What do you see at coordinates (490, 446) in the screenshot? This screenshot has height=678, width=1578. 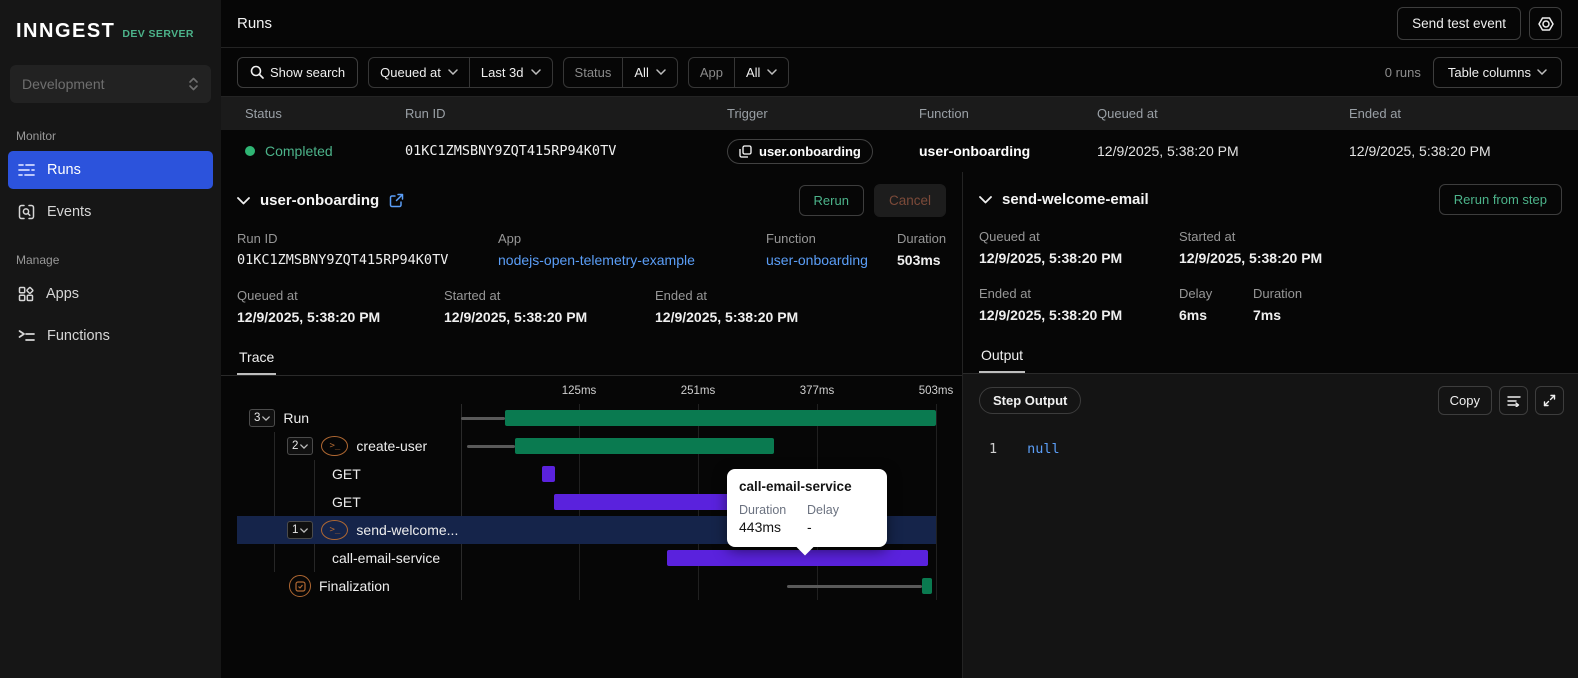 I see `trace-delay-line` at bounding box center [490, 446].